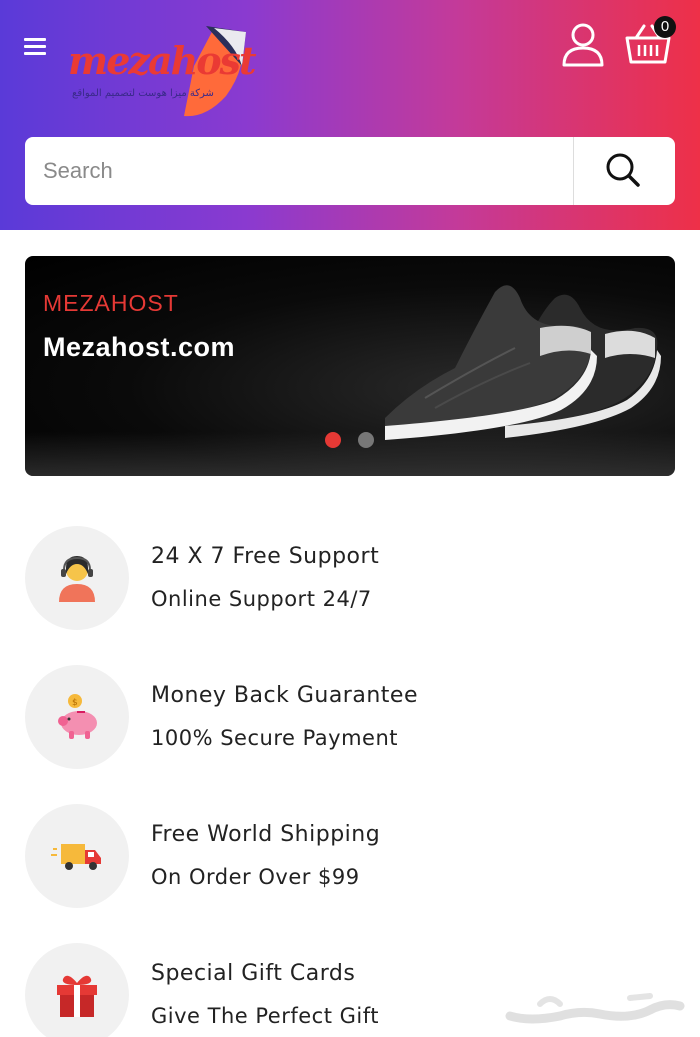 The height and width of the screenshot is (1037, 700). I want to click on slider-dot, so click(366, 440).